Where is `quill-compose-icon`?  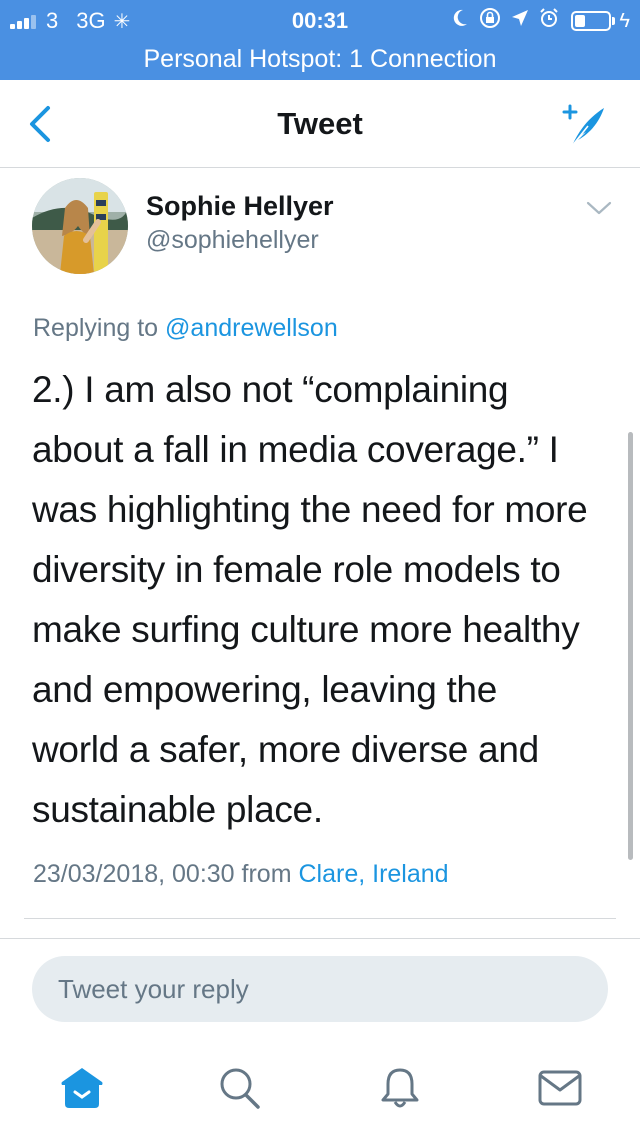 quill-compose-icon is located at coordinates (583, 125).